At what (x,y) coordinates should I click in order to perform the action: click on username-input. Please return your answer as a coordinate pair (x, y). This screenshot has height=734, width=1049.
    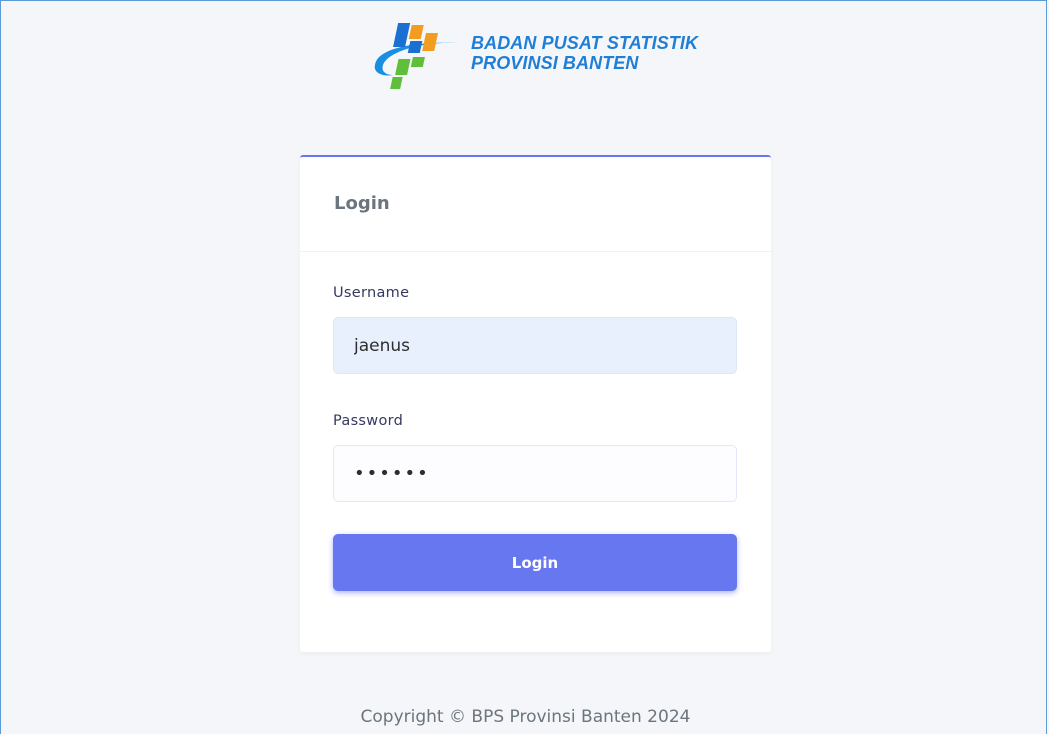
    Looking at the image, I should click on (535, 345).